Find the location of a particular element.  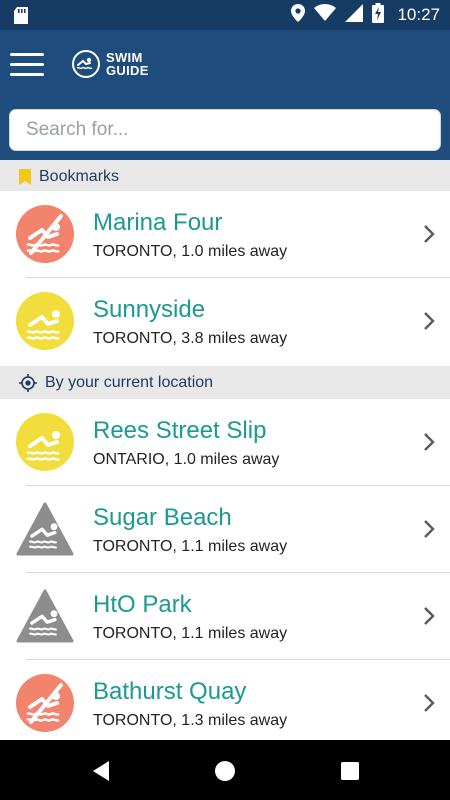

beach-name: Bathurst Quay is located at coordinates (170, 691).